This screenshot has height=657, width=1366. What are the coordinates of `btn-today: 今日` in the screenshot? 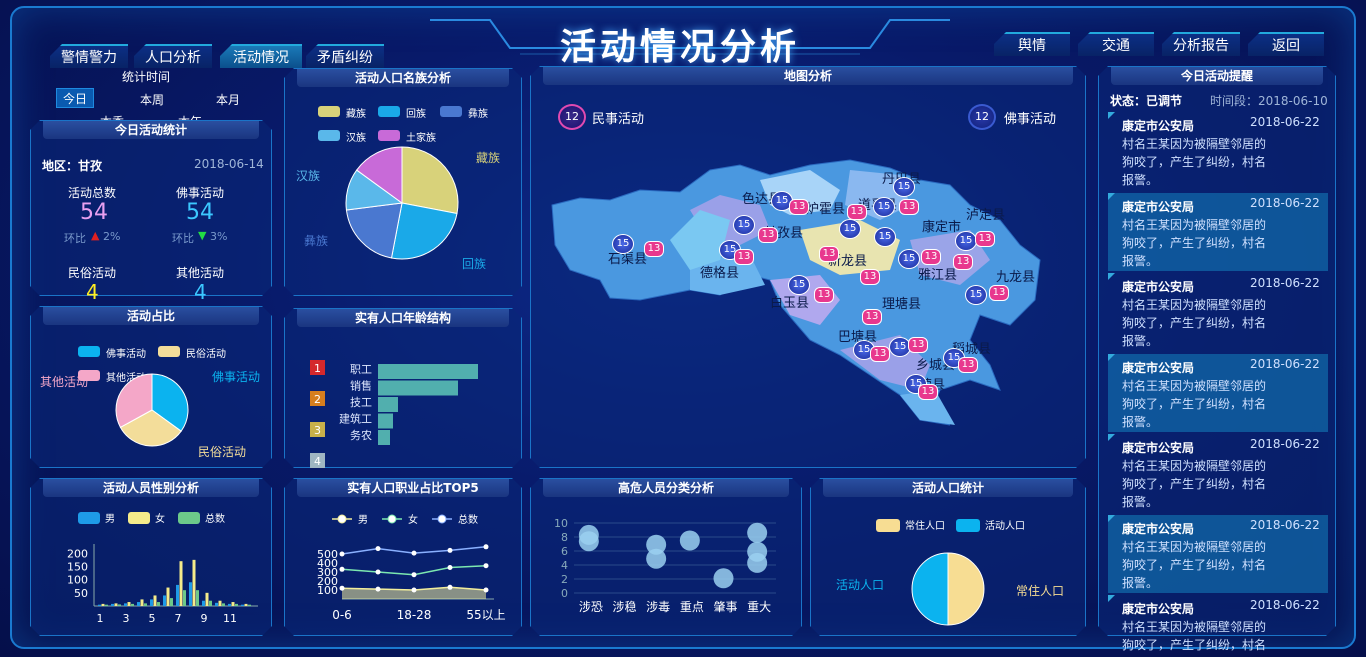 It's located at (75, 98).